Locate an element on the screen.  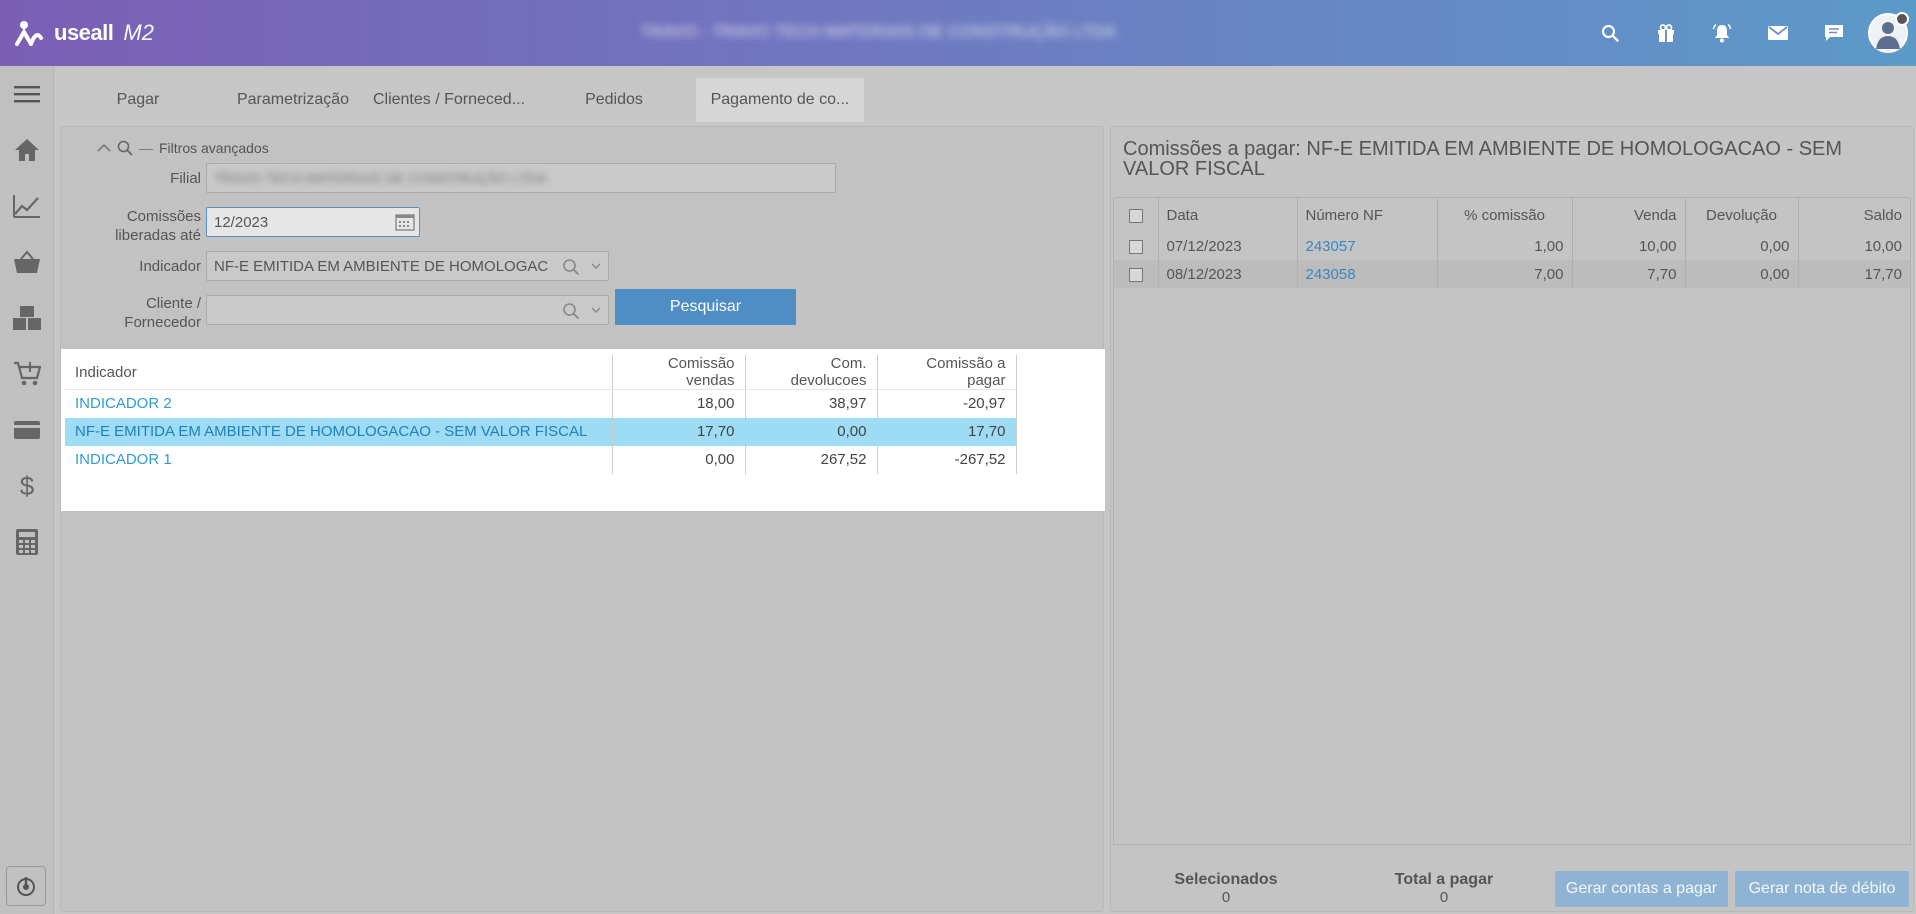
comissoes-label-line2: liberadas até is located at coordinates (158, 235).